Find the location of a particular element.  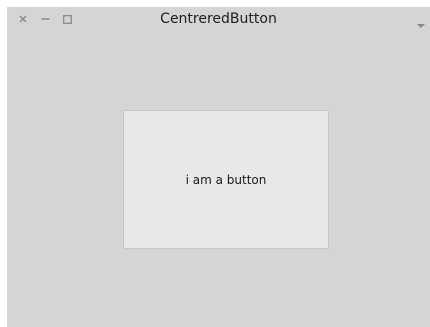

title-bar: CentreredButton is located at coordinates (218, 19).